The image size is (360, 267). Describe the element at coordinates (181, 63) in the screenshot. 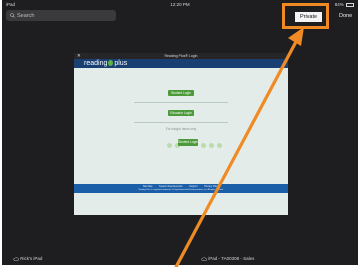

I see `site-header: reading plus` at that location.